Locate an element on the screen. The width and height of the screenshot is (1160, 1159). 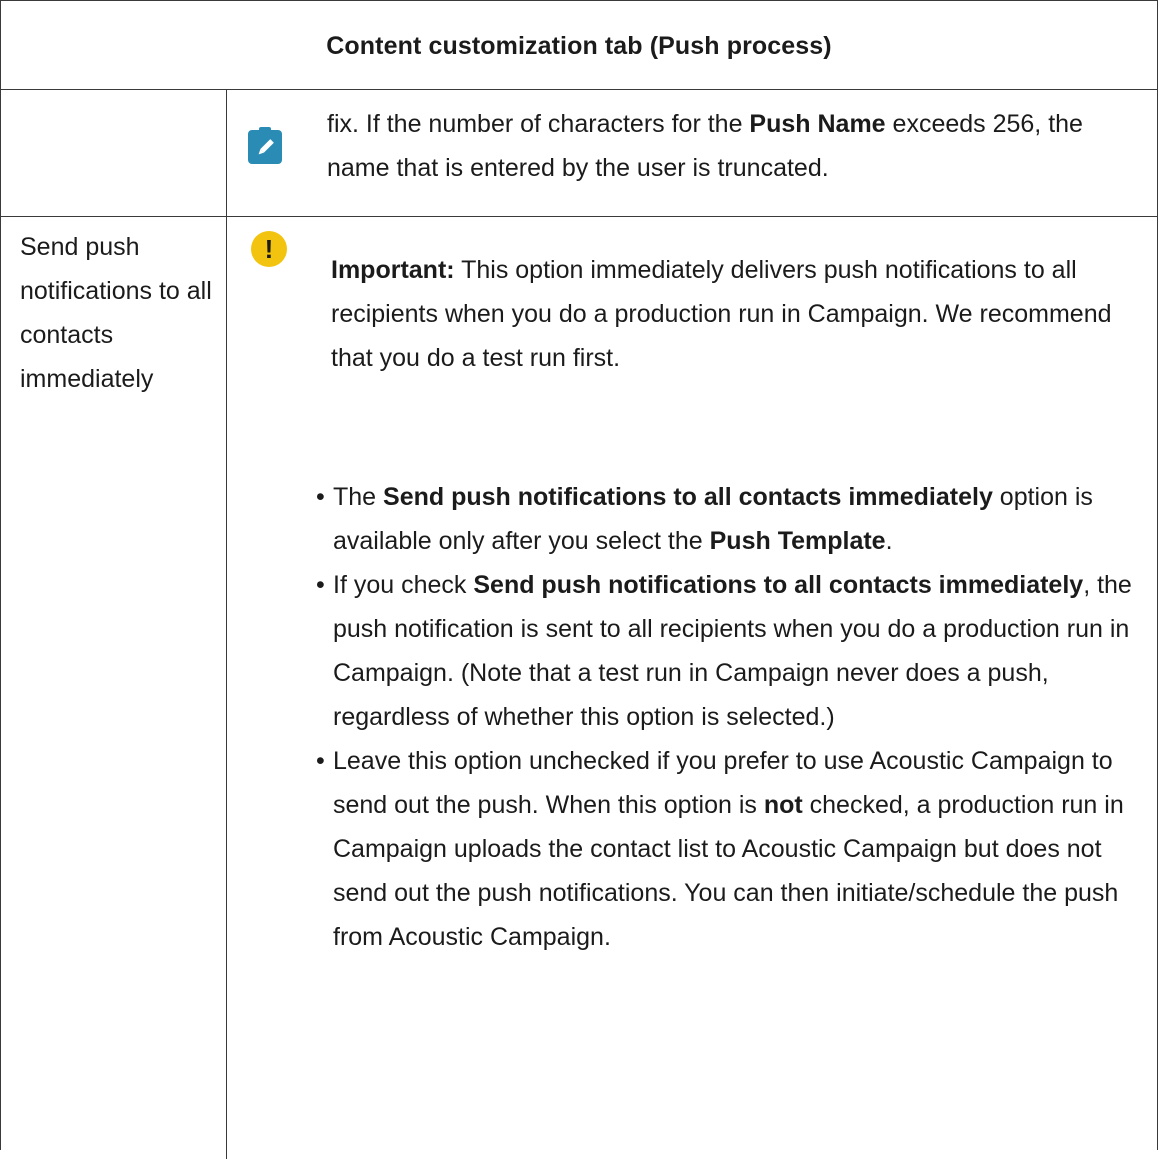
table-header-row: Content customization tab (Push process) is located at coordinates (579, 45).